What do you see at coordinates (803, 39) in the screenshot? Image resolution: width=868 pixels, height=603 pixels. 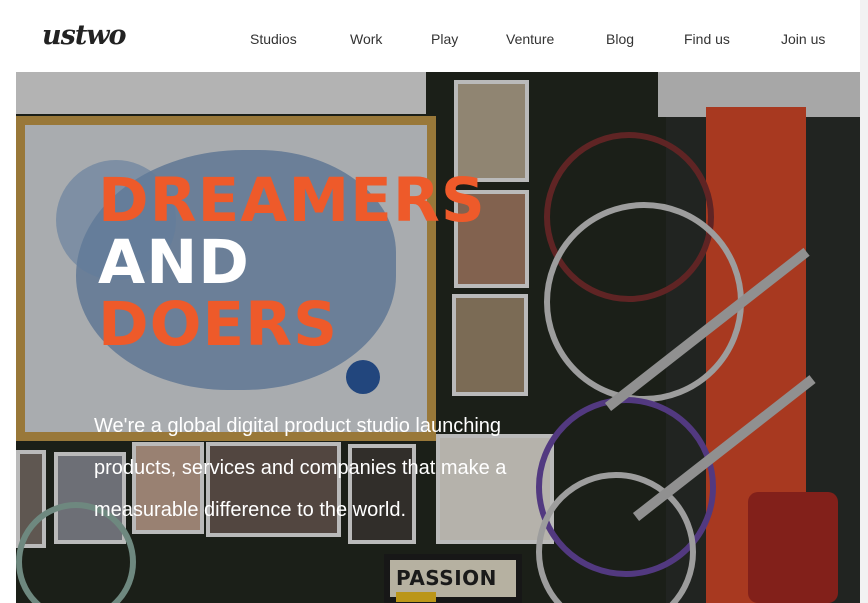 I see `nav-join-us: Join us` at bounding box center [803, 39].